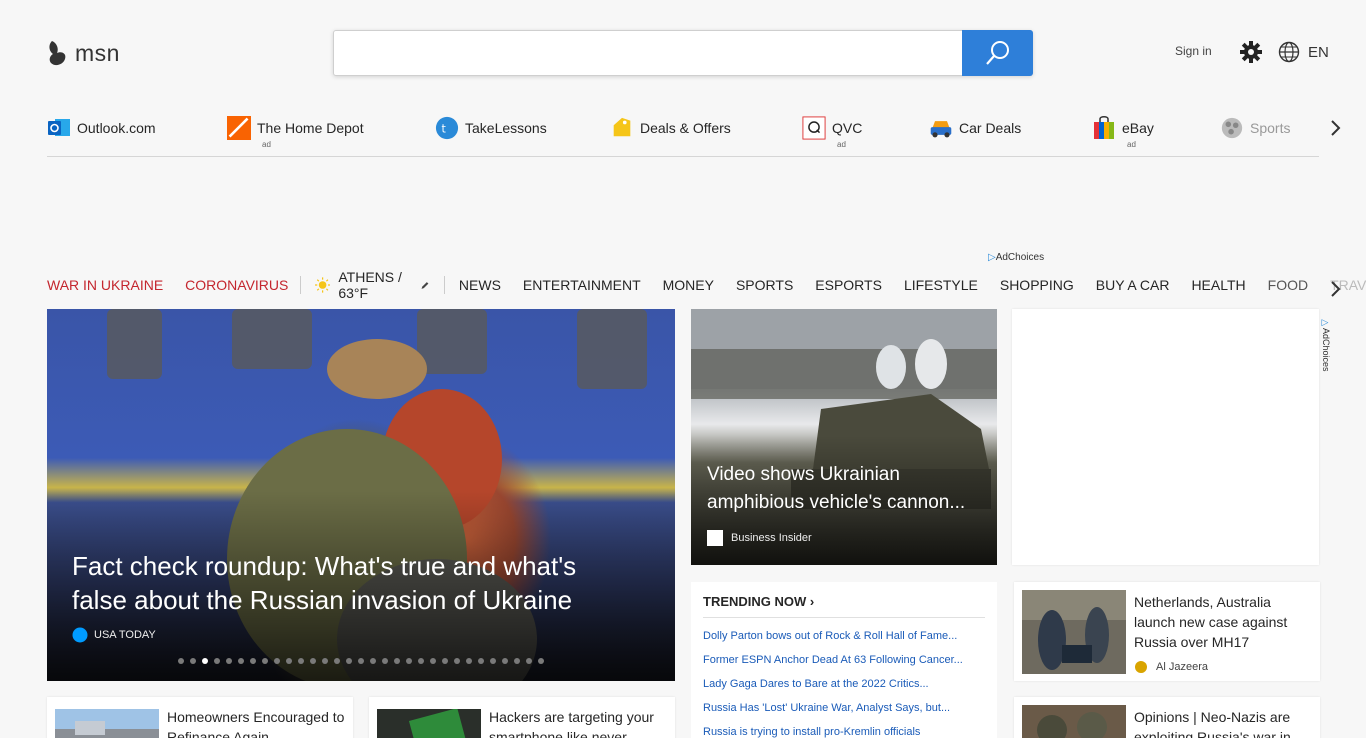  Describe the element at coordinates (1123, 132) in the screenshot. I see `quicklink-ebay: eBay ad` at that location.